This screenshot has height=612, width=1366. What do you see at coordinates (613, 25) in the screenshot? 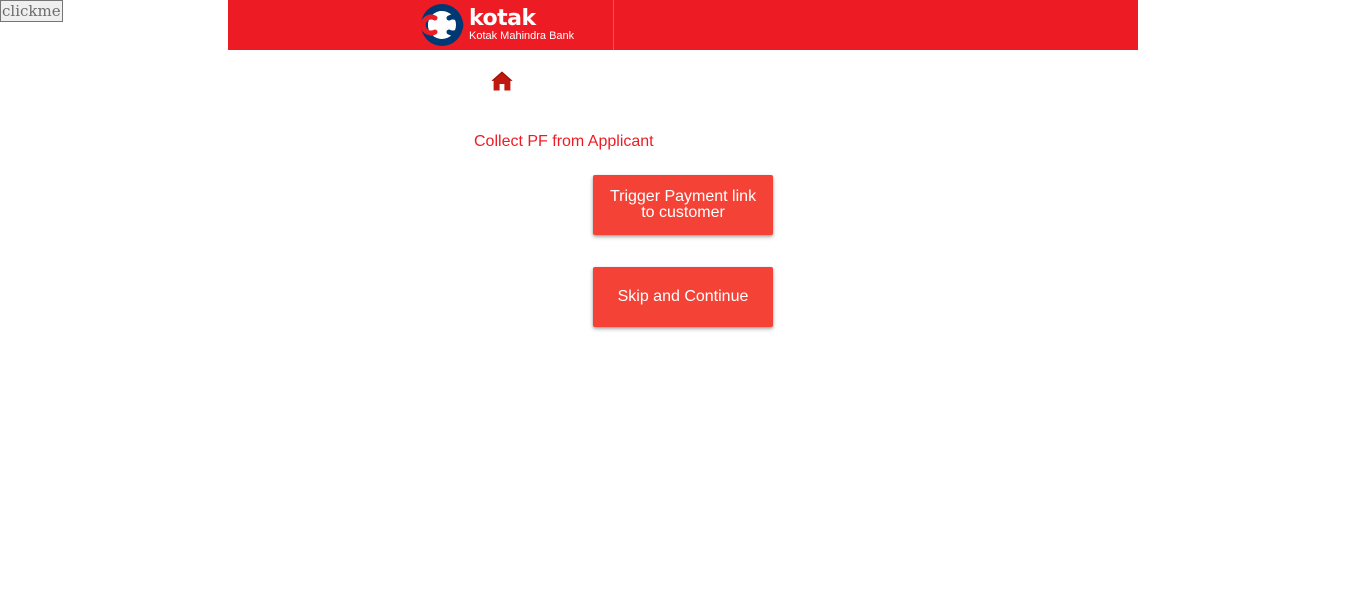
I see `header-divider` at bounding box center [613, 25].